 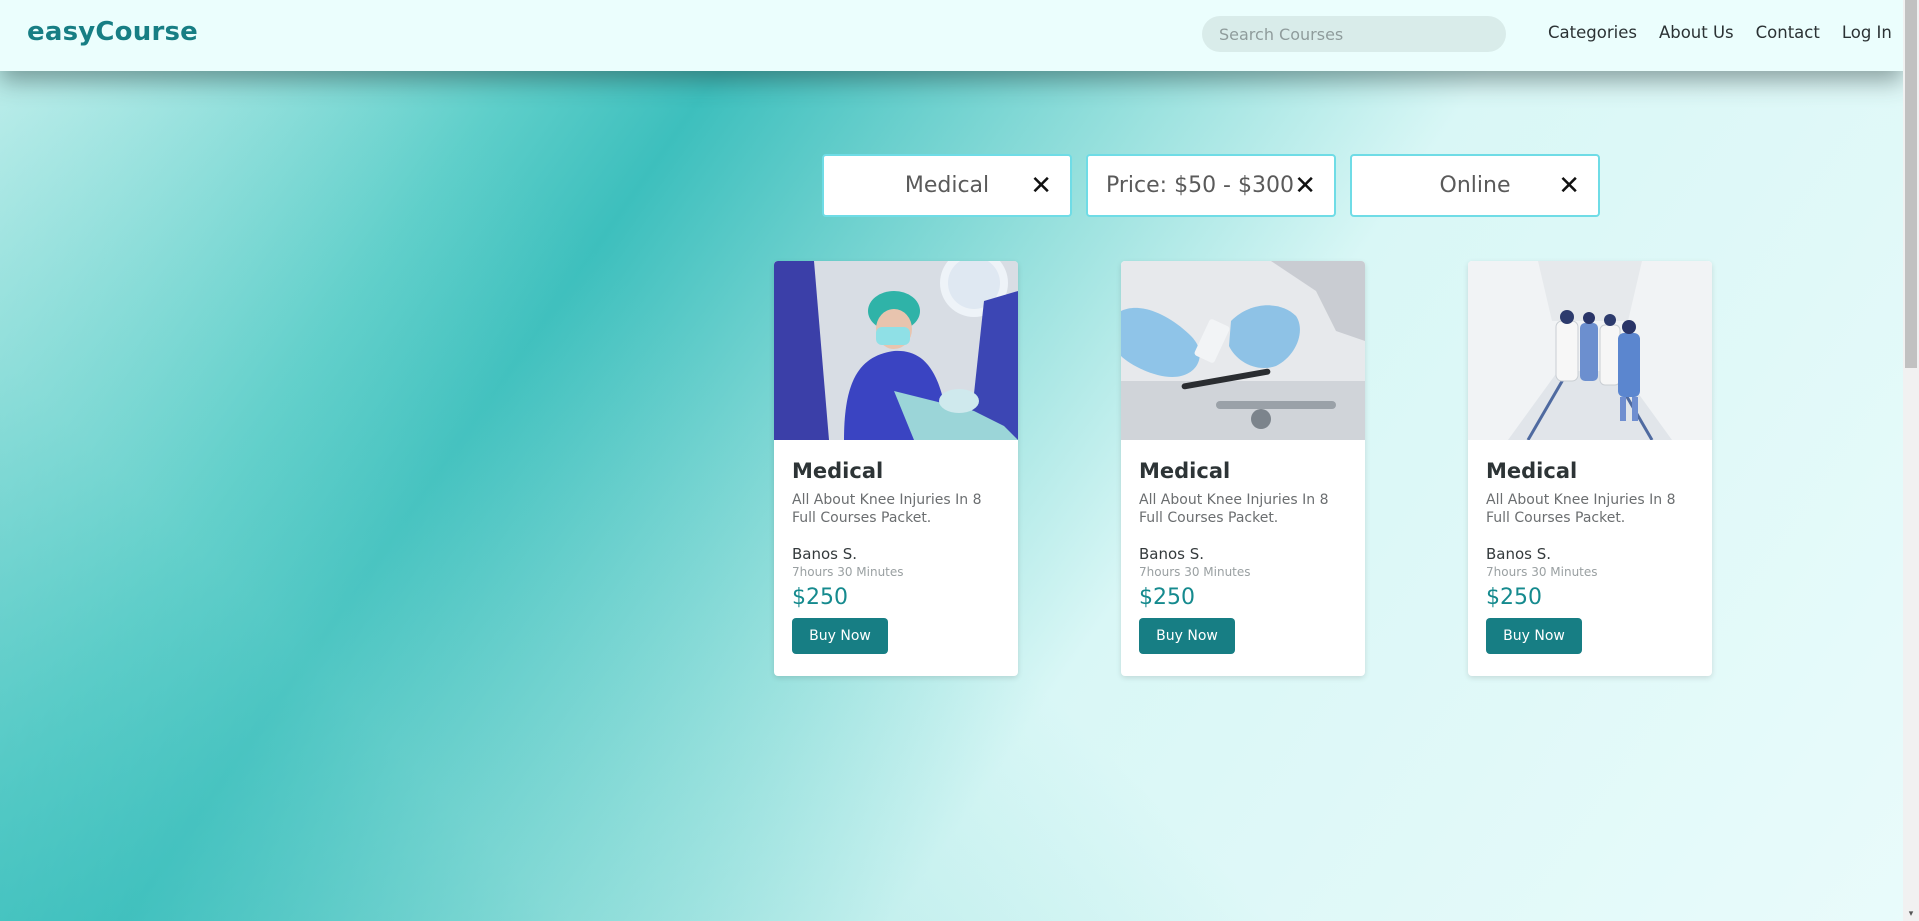 I want to click on scroll-down-icon: ▾, so click(x=1911, y=914).